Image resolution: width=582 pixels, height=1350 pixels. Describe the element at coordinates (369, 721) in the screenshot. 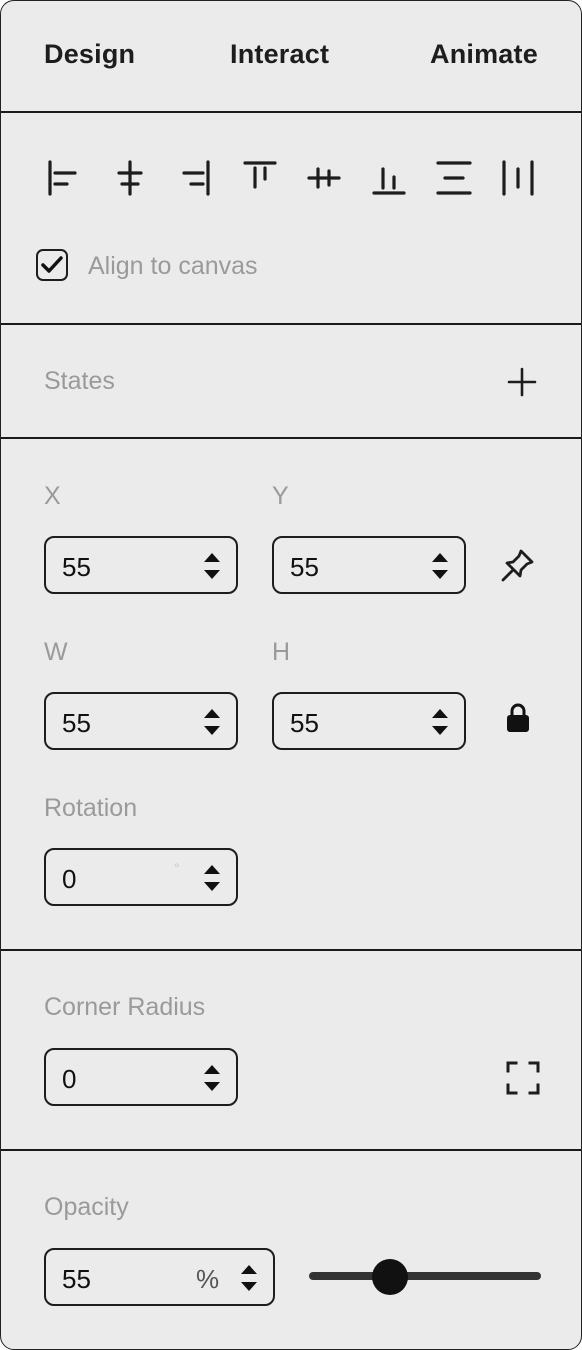

I see `height-input: 55` at that location.